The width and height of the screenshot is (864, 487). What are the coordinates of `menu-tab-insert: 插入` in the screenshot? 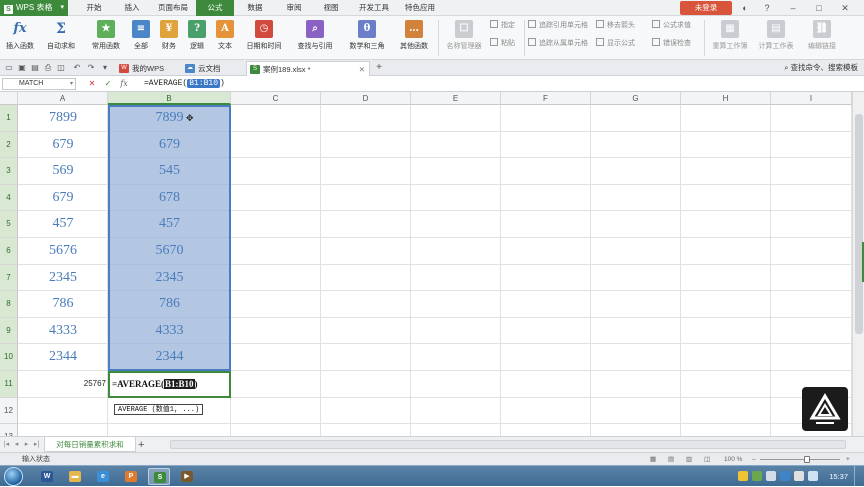 It's located at (132, 8).